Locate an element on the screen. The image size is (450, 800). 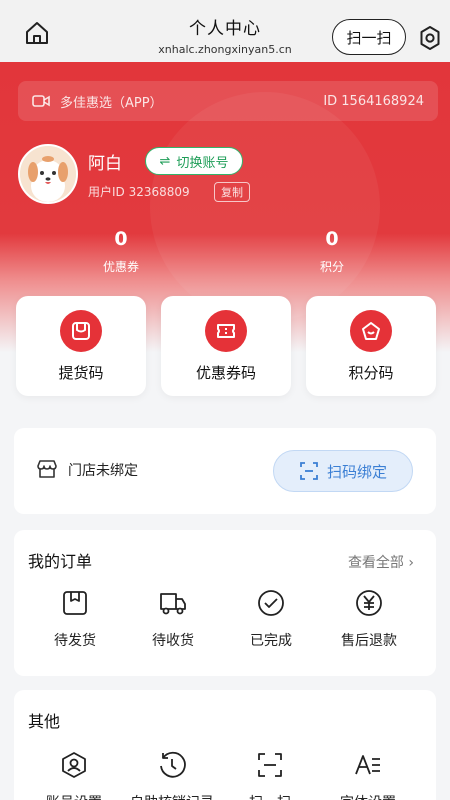
switch-account-button: ⇌ 切换账号 is located at coordinates (194, 161).